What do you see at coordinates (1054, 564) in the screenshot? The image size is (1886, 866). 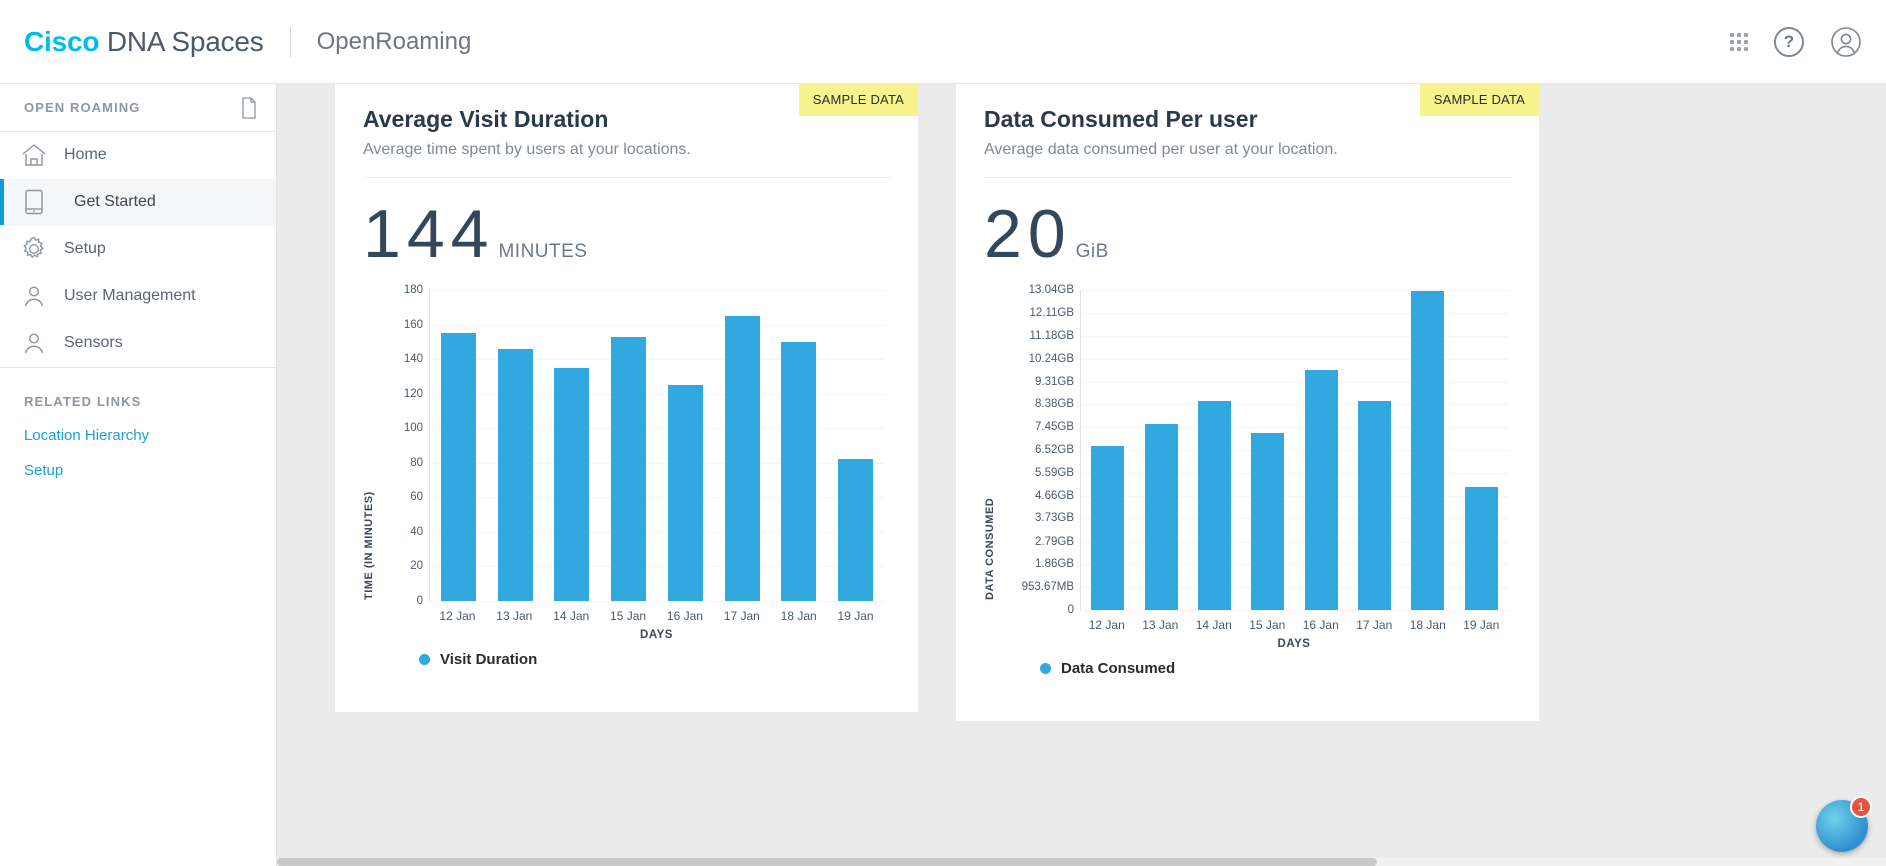 I see `y-axis-tick-label: 1.86GB` at bounding box center [1054, 564].